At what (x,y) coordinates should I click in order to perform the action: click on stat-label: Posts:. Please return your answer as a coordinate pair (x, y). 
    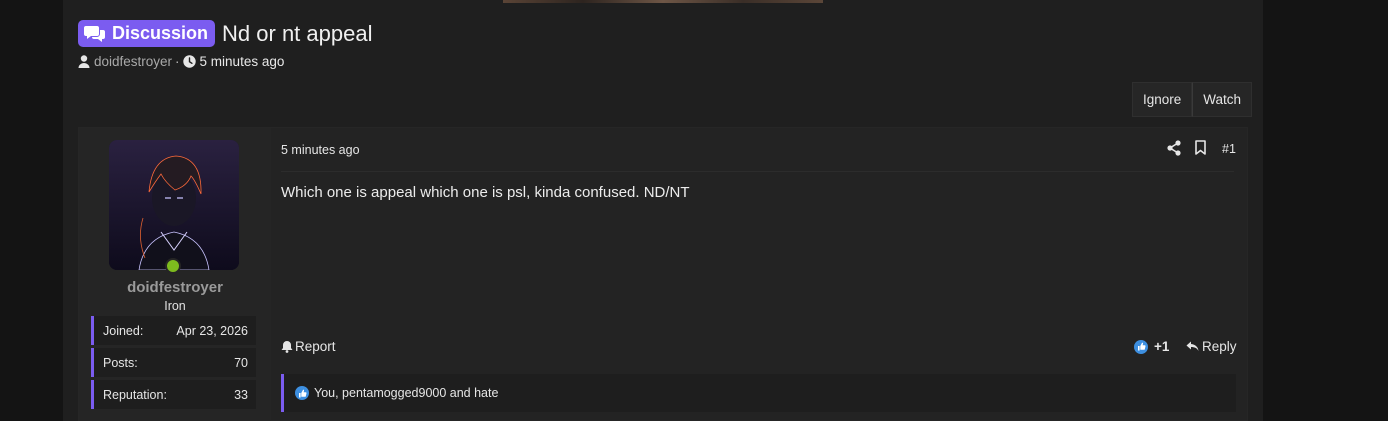
    Looking at the image, I should click on (120, 362).